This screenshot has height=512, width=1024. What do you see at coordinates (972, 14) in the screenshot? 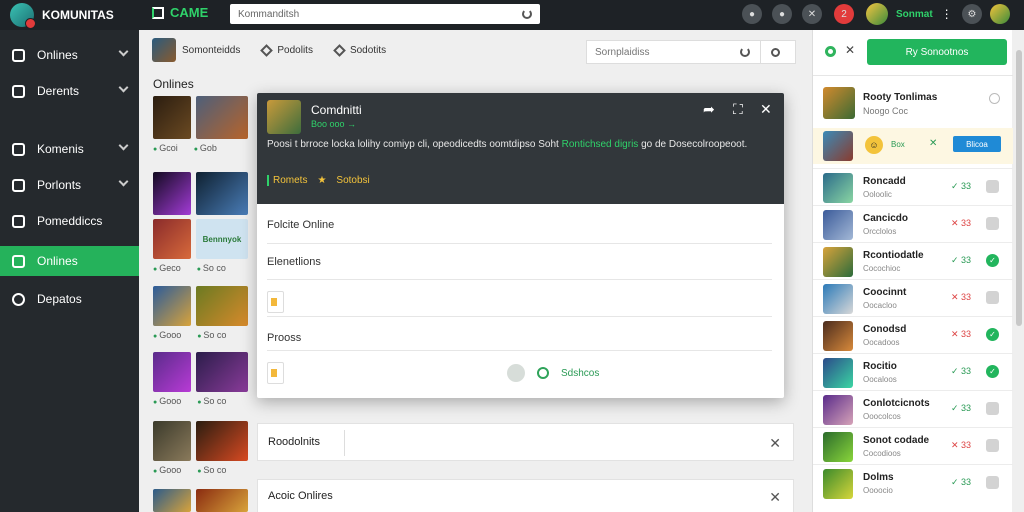
I see `settings-icon: ⚙` at bounding box center [972, 14].